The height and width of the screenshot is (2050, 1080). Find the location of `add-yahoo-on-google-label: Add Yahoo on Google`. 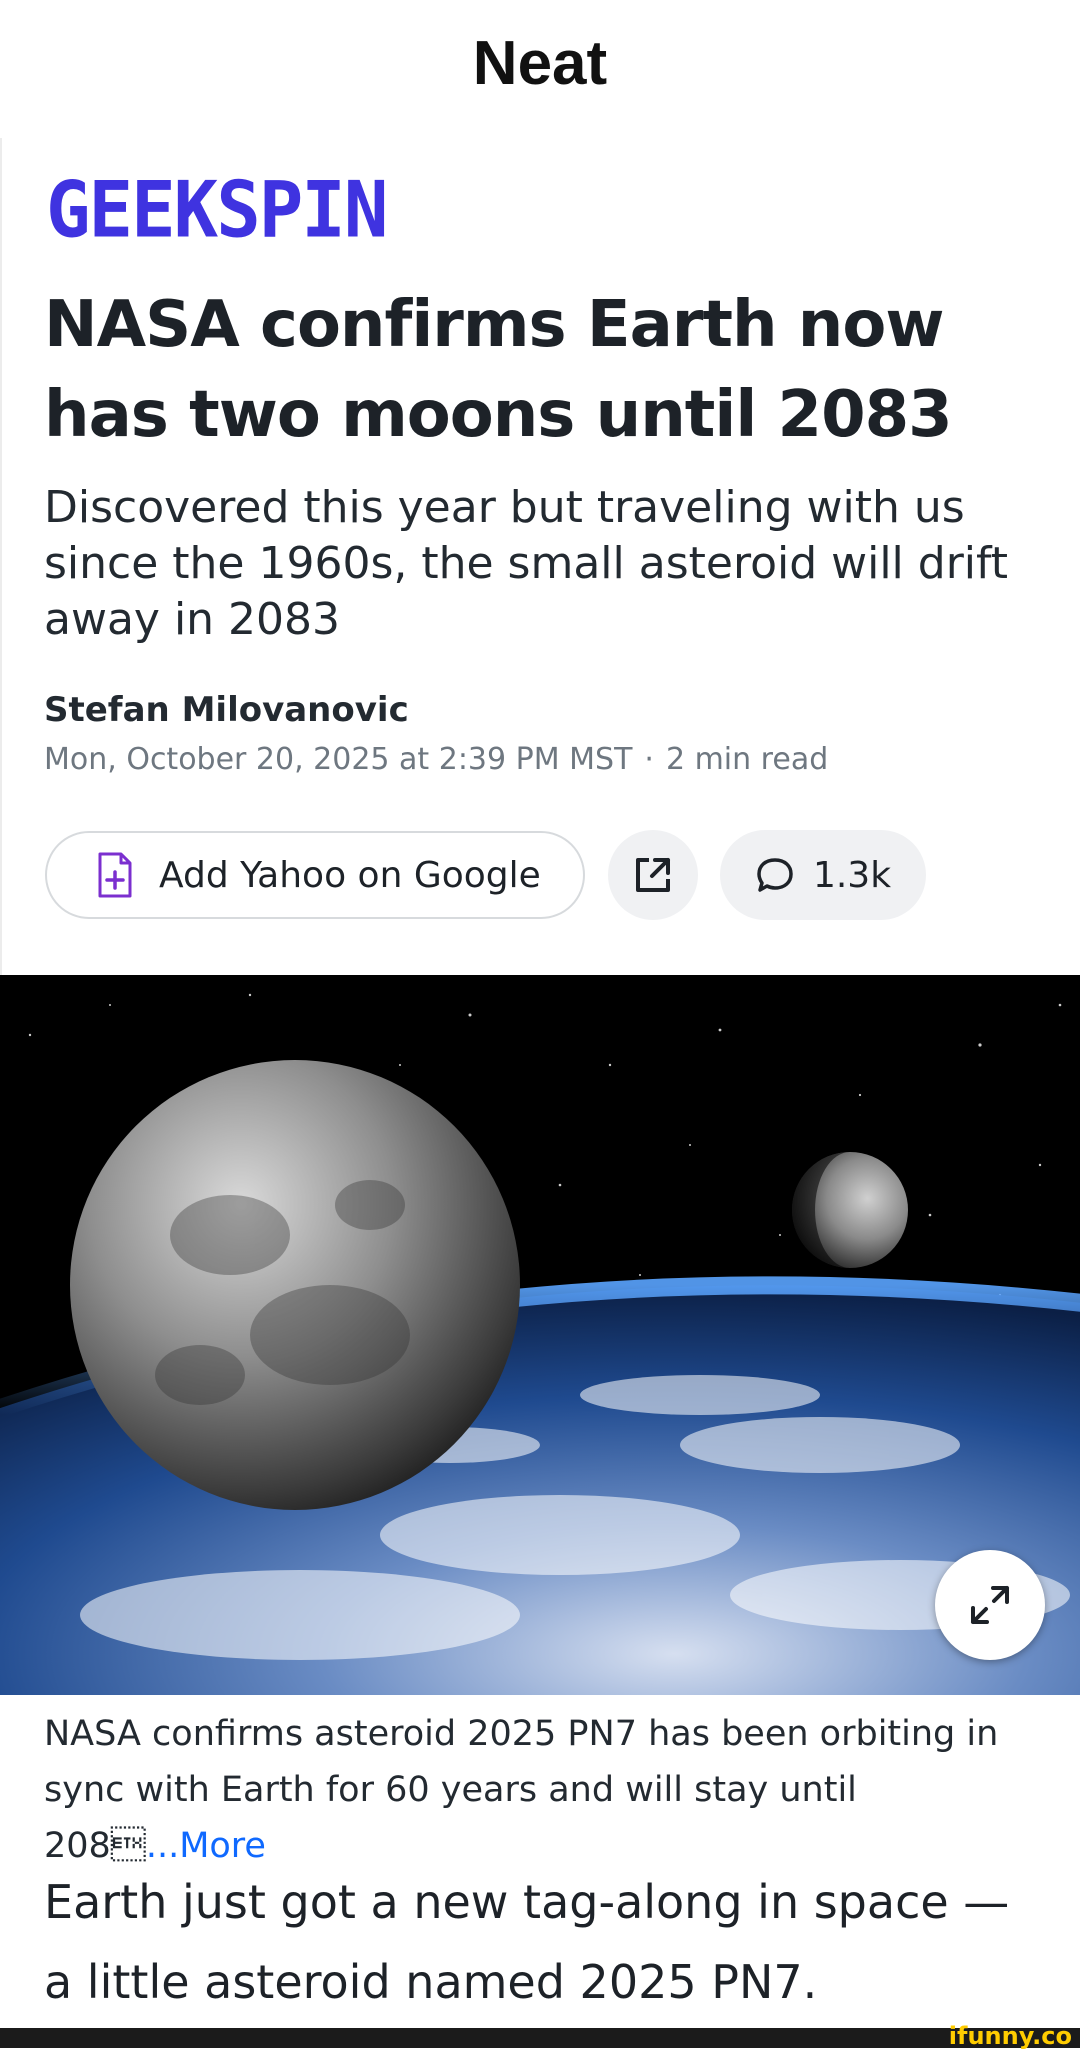

add-yahoo-on-google-label: Add Yahoo on Google is located at coordinates (350, 875).